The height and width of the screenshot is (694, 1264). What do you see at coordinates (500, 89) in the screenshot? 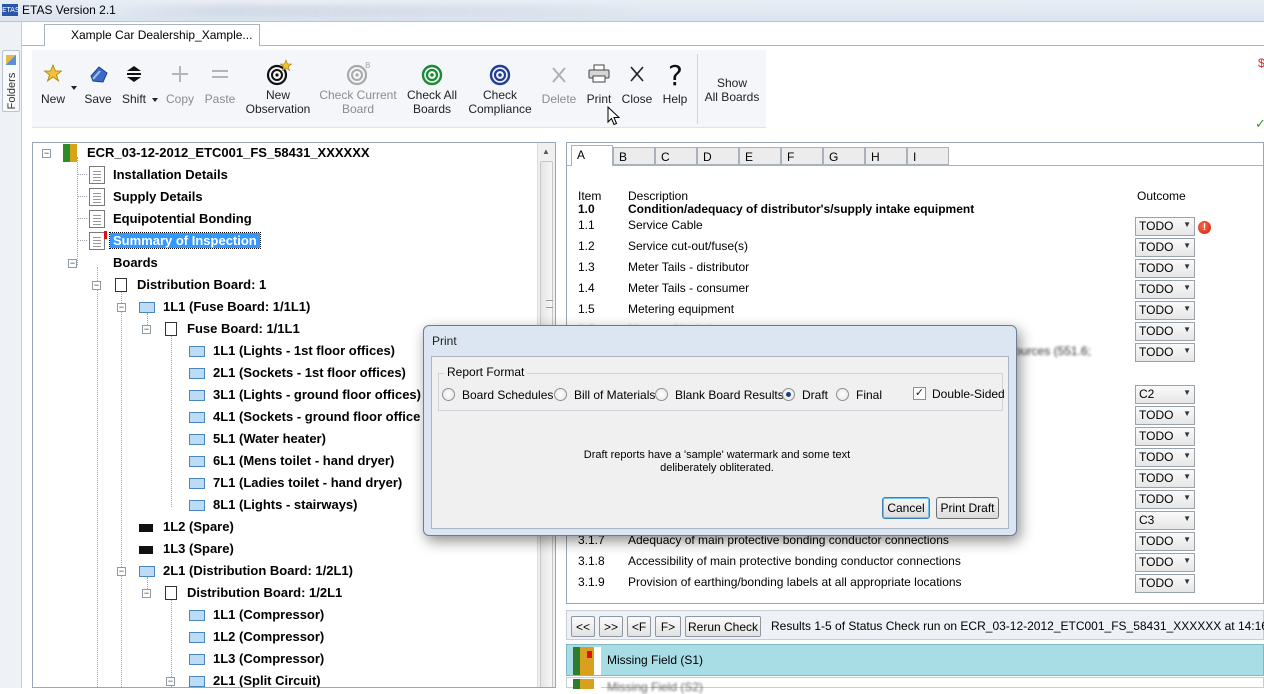
I see `check-compliance-button: Check Compliance` at bounding box center [500, 89].